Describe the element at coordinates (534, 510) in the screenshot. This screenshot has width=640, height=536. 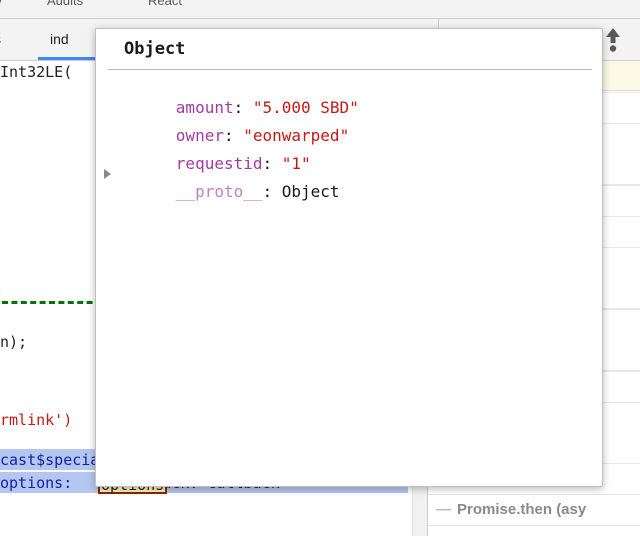
I see `callstack-row-promise-then: Promise.then (asy` at that location.